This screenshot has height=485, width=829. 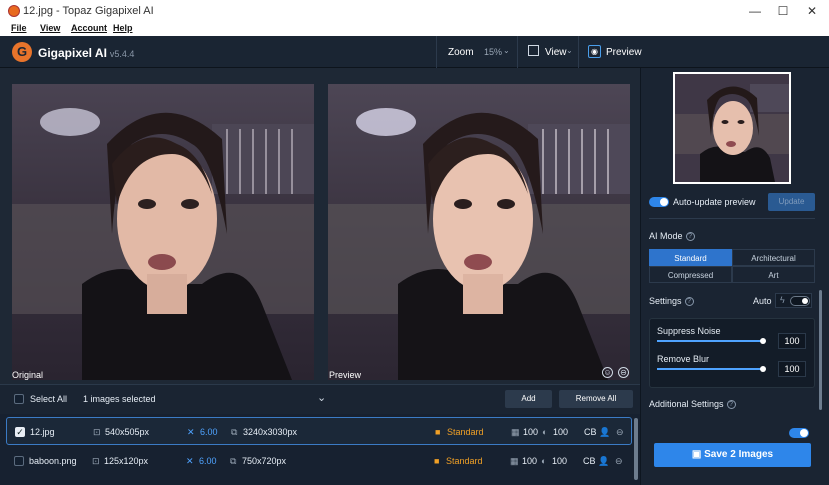 What do you see at coordinates (119, 399) in the screenshot?
I see `selected-count: 1 images selected` at bounding box center [119, 399].